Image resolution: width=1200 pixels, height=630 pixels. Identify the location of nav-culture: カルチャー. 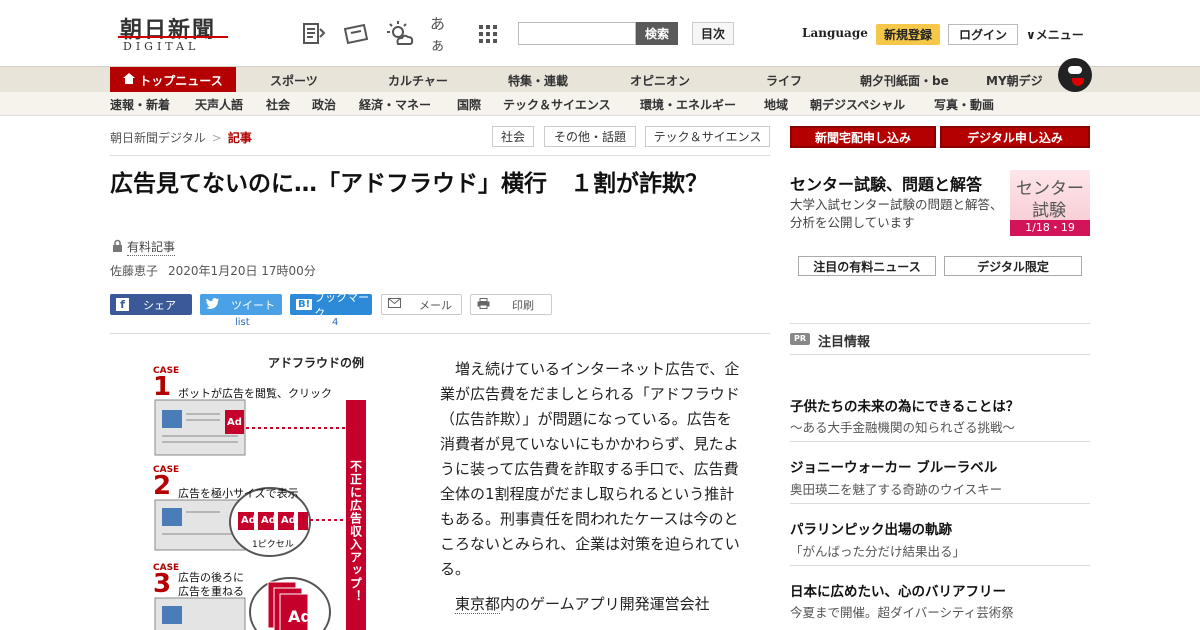
(418, 80).